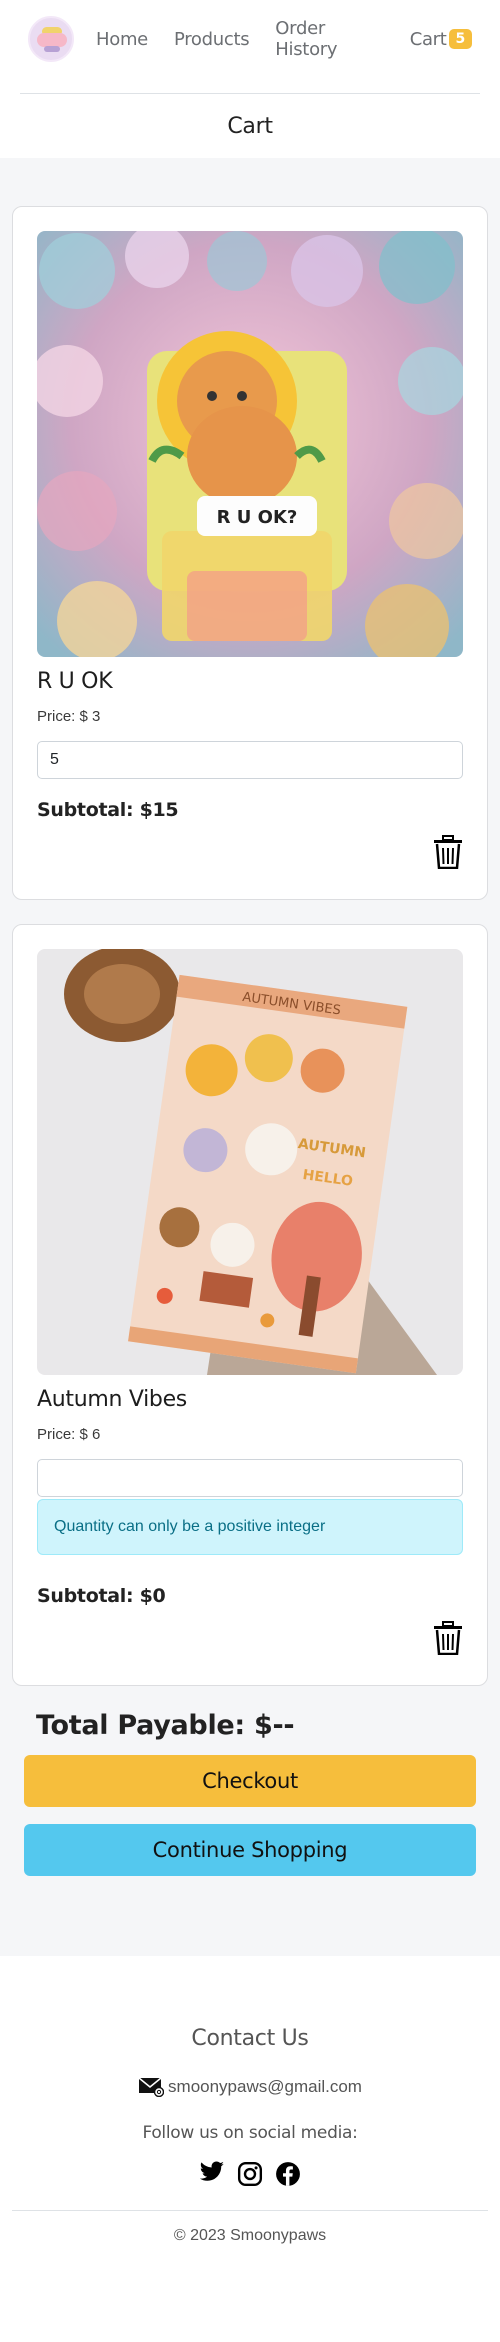 This screenshot has height=2342, width=500. I want to click on nav-link-products: Products, so click(212, 39).